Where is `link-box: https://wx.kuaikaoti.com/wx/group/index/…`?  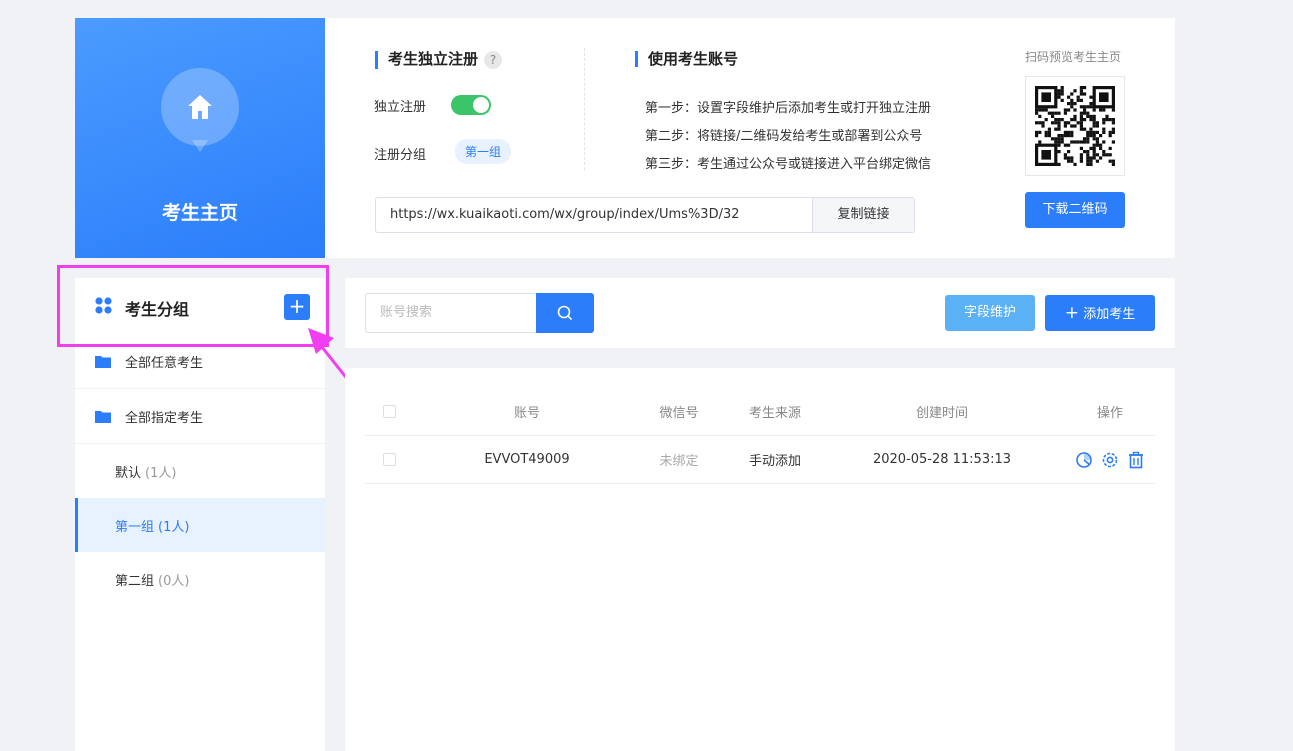 link-box: https://wx.kuaikaoti.com/wx/group/index/… is located at coordinates (645, 215).